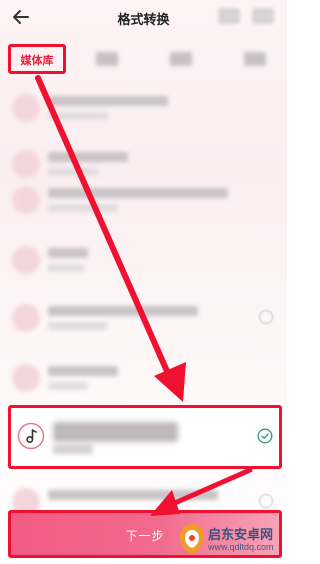  I want to click on page-title: 格式转换, so click(143, 19).